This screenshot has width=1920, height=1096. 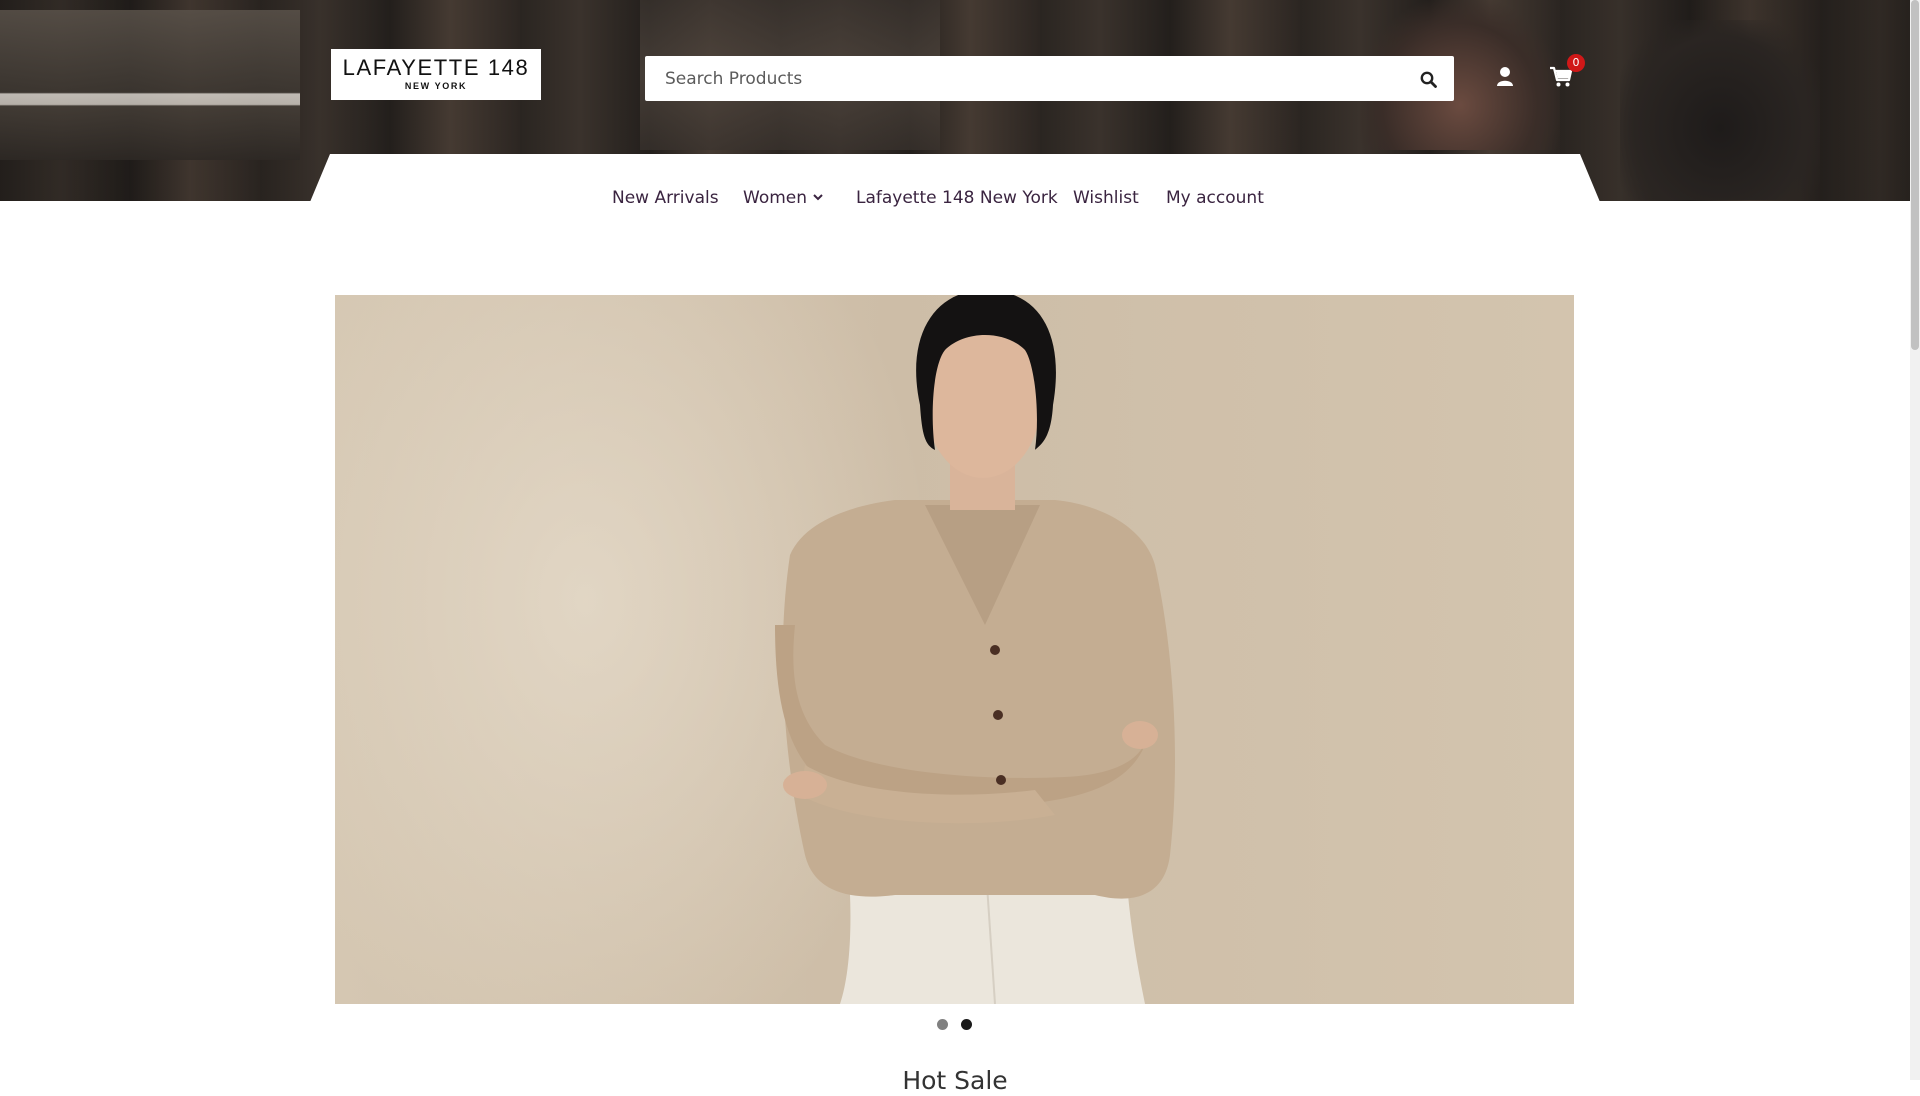 I want to click on brand-logo: LAFAYETTE 148 NEW YORK, so click(x=436, y=74).